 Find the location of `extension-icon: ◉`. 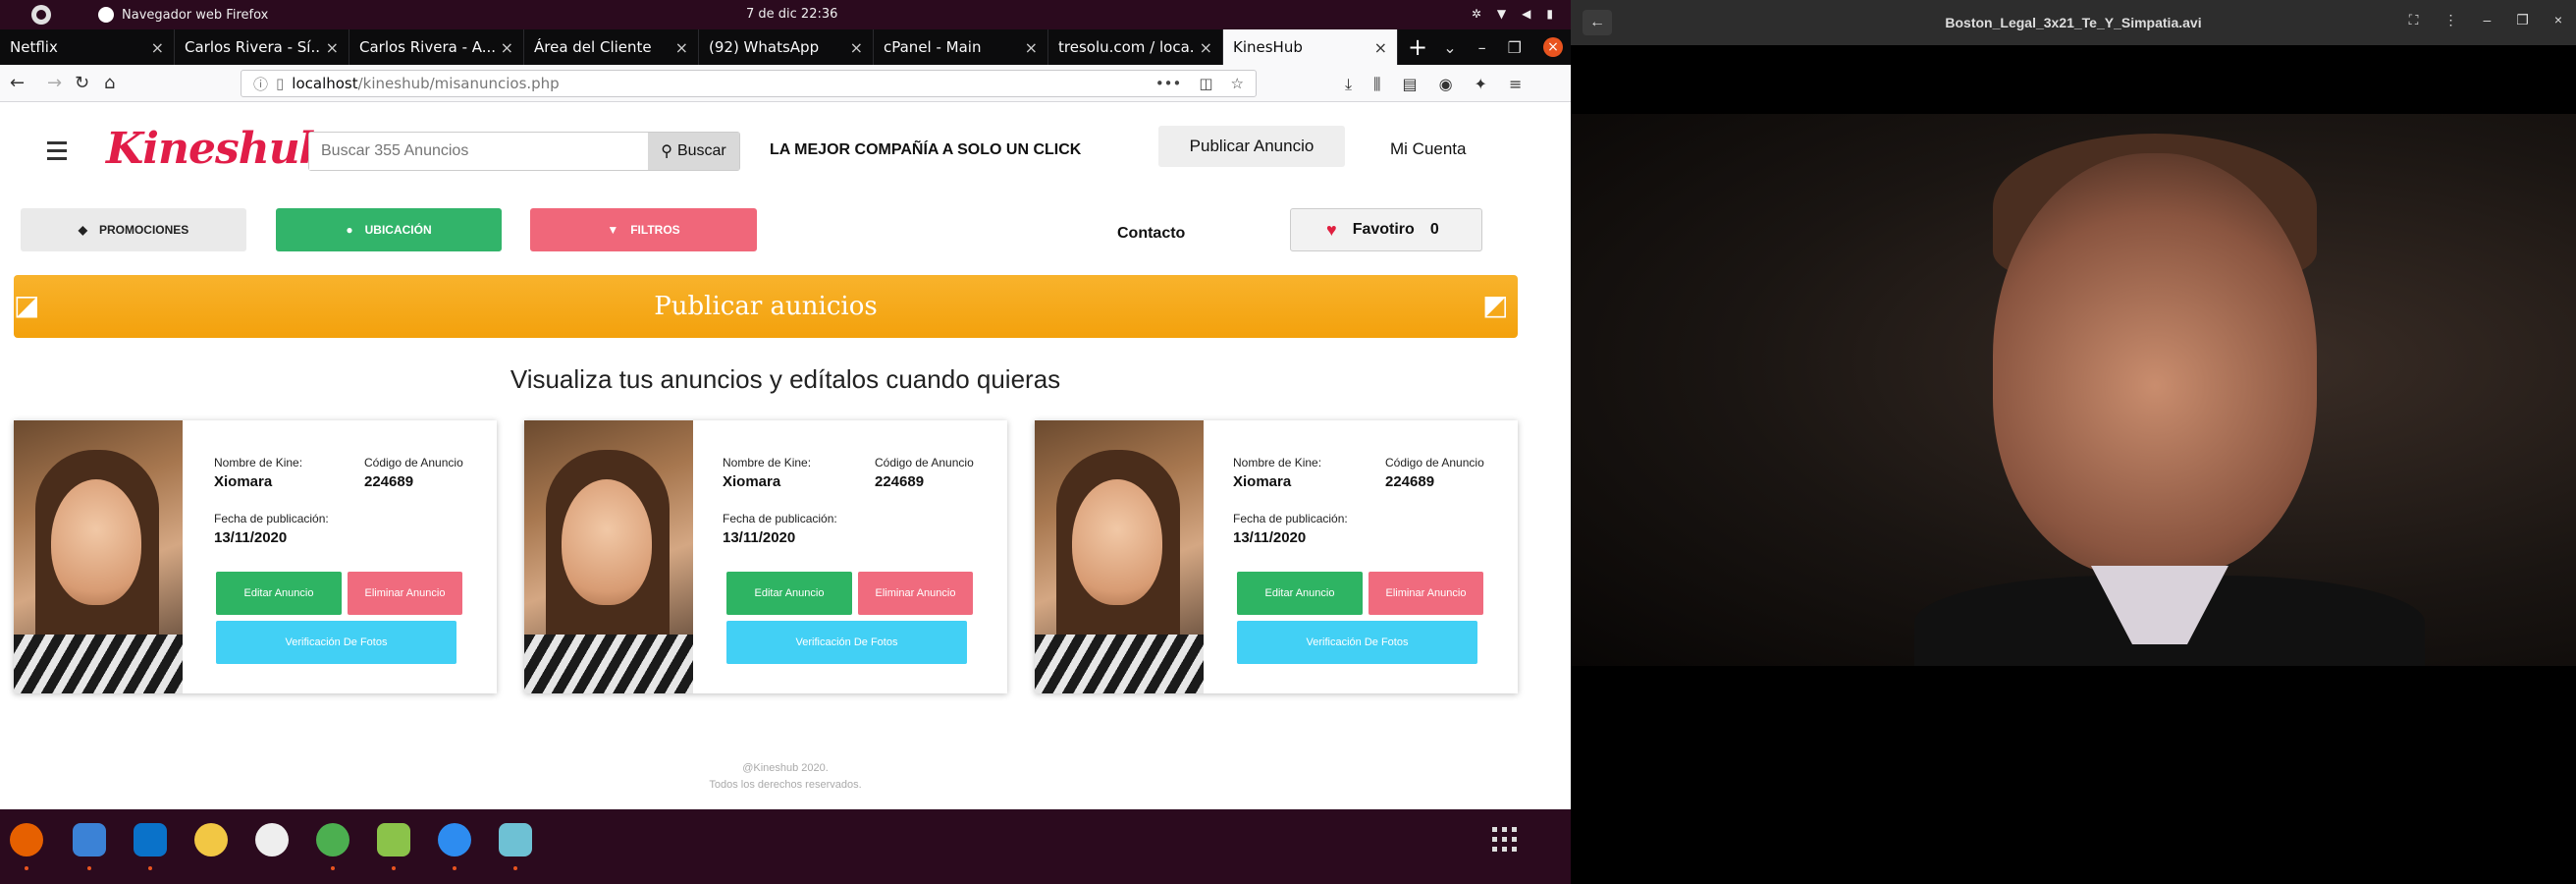

extension-icon: ◉ is located at coordinates (1446, 84).